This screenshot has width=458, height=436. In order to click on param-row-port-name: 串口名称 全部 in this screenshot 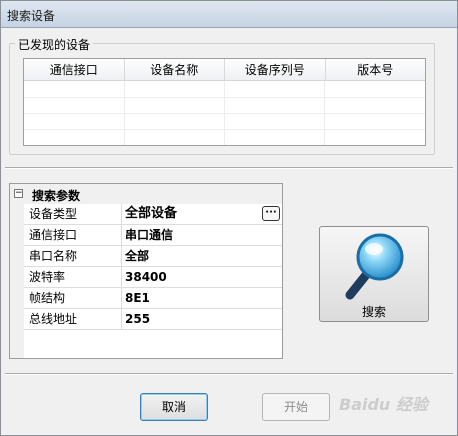, I will do `click(153, 256)`.